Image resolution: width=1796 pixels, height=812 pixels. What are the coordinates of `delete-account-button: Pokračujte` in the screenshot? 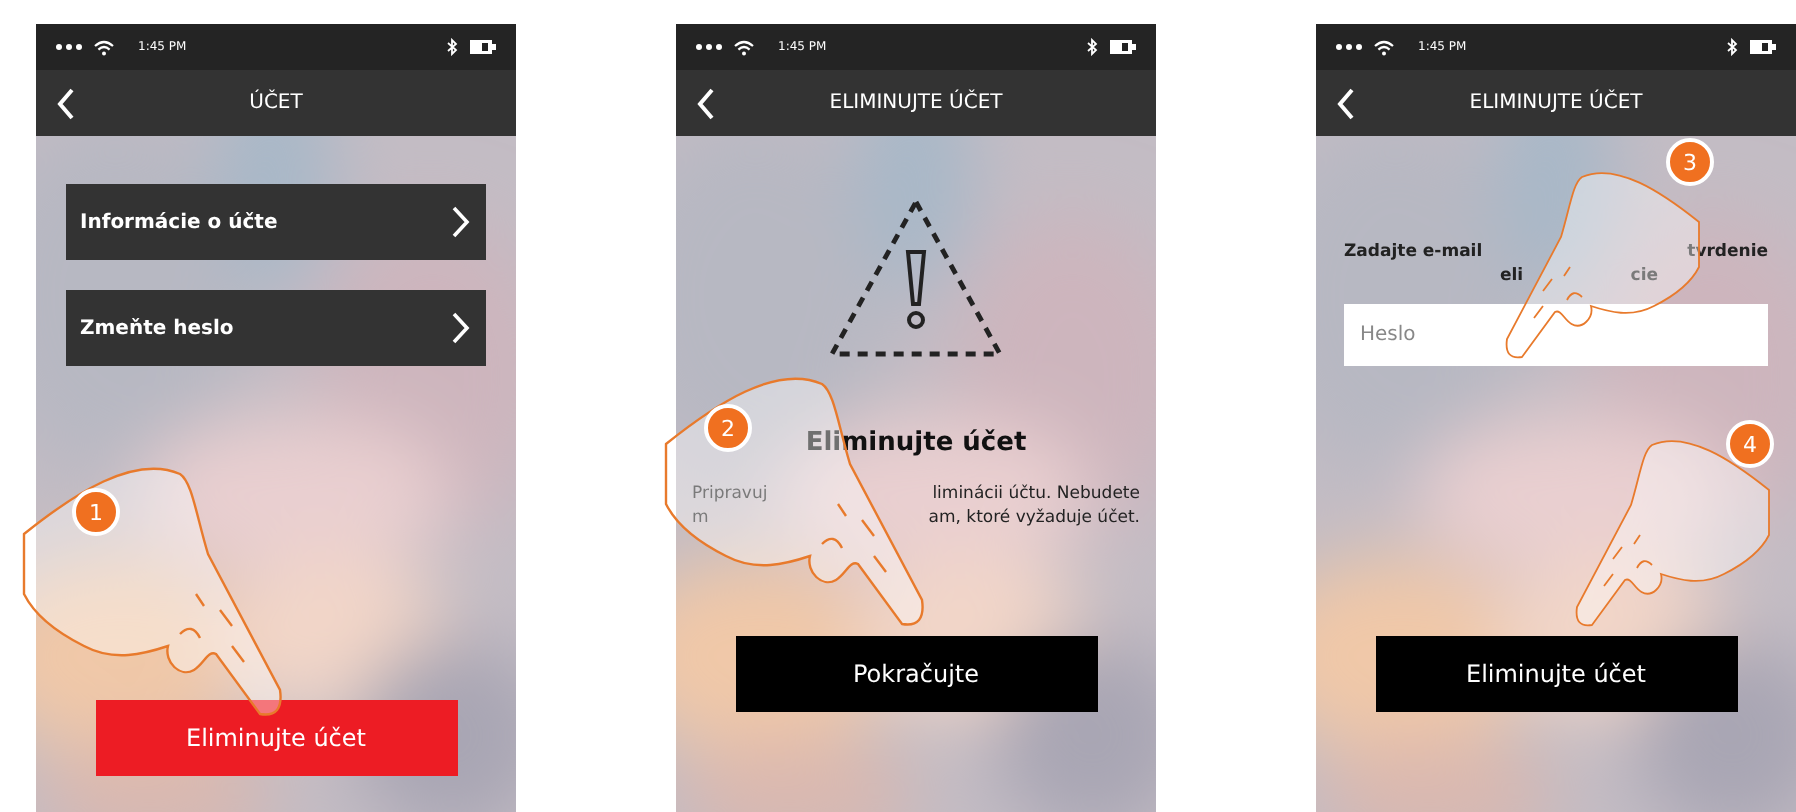 It's located at (916, 674).